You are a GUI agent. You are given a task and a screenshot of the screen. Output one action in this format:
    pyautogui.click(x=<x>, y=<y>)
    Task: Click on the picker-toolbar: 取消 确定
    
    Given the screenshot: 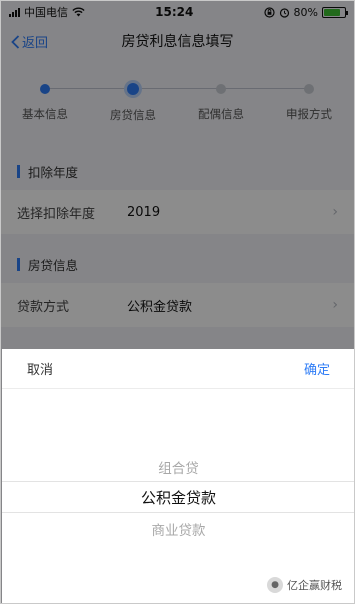 What is the action you would take?
    pyautogui.click(x=178, y=369)
    